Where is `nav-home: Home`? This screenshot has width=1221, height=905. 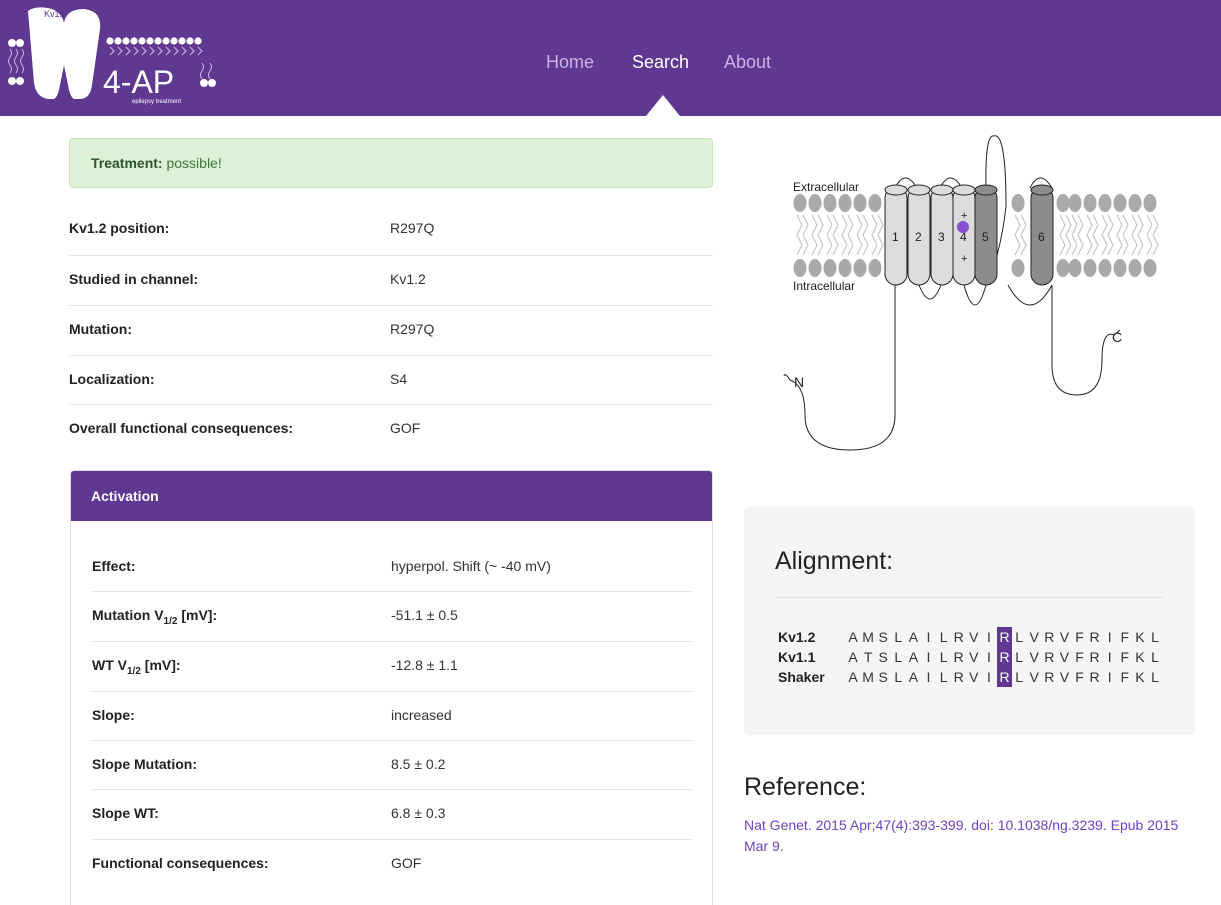
nav-home: Home is located at coordinates (570, 62).